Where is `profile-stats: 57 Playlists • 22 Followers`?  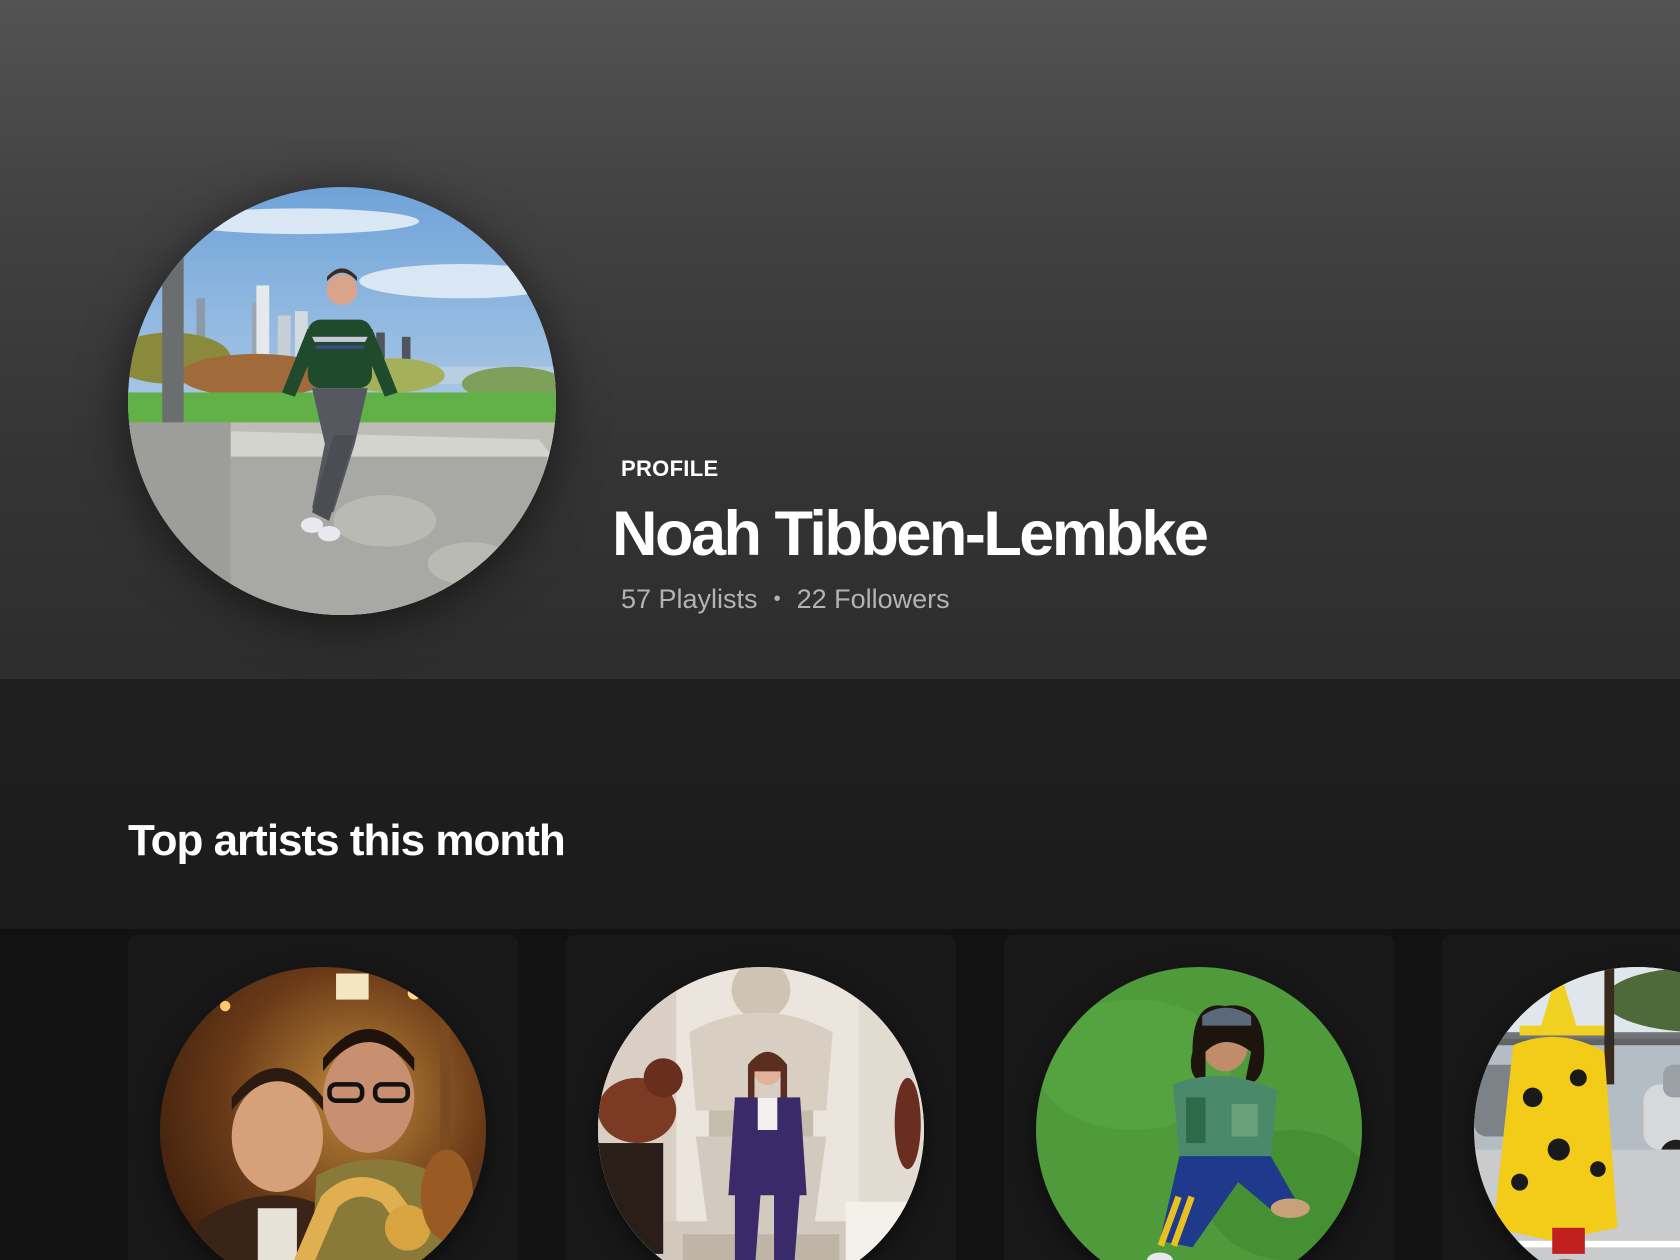 profile-stats: 57 Playlists • 22 Followers is located at coordinates (785, 599).